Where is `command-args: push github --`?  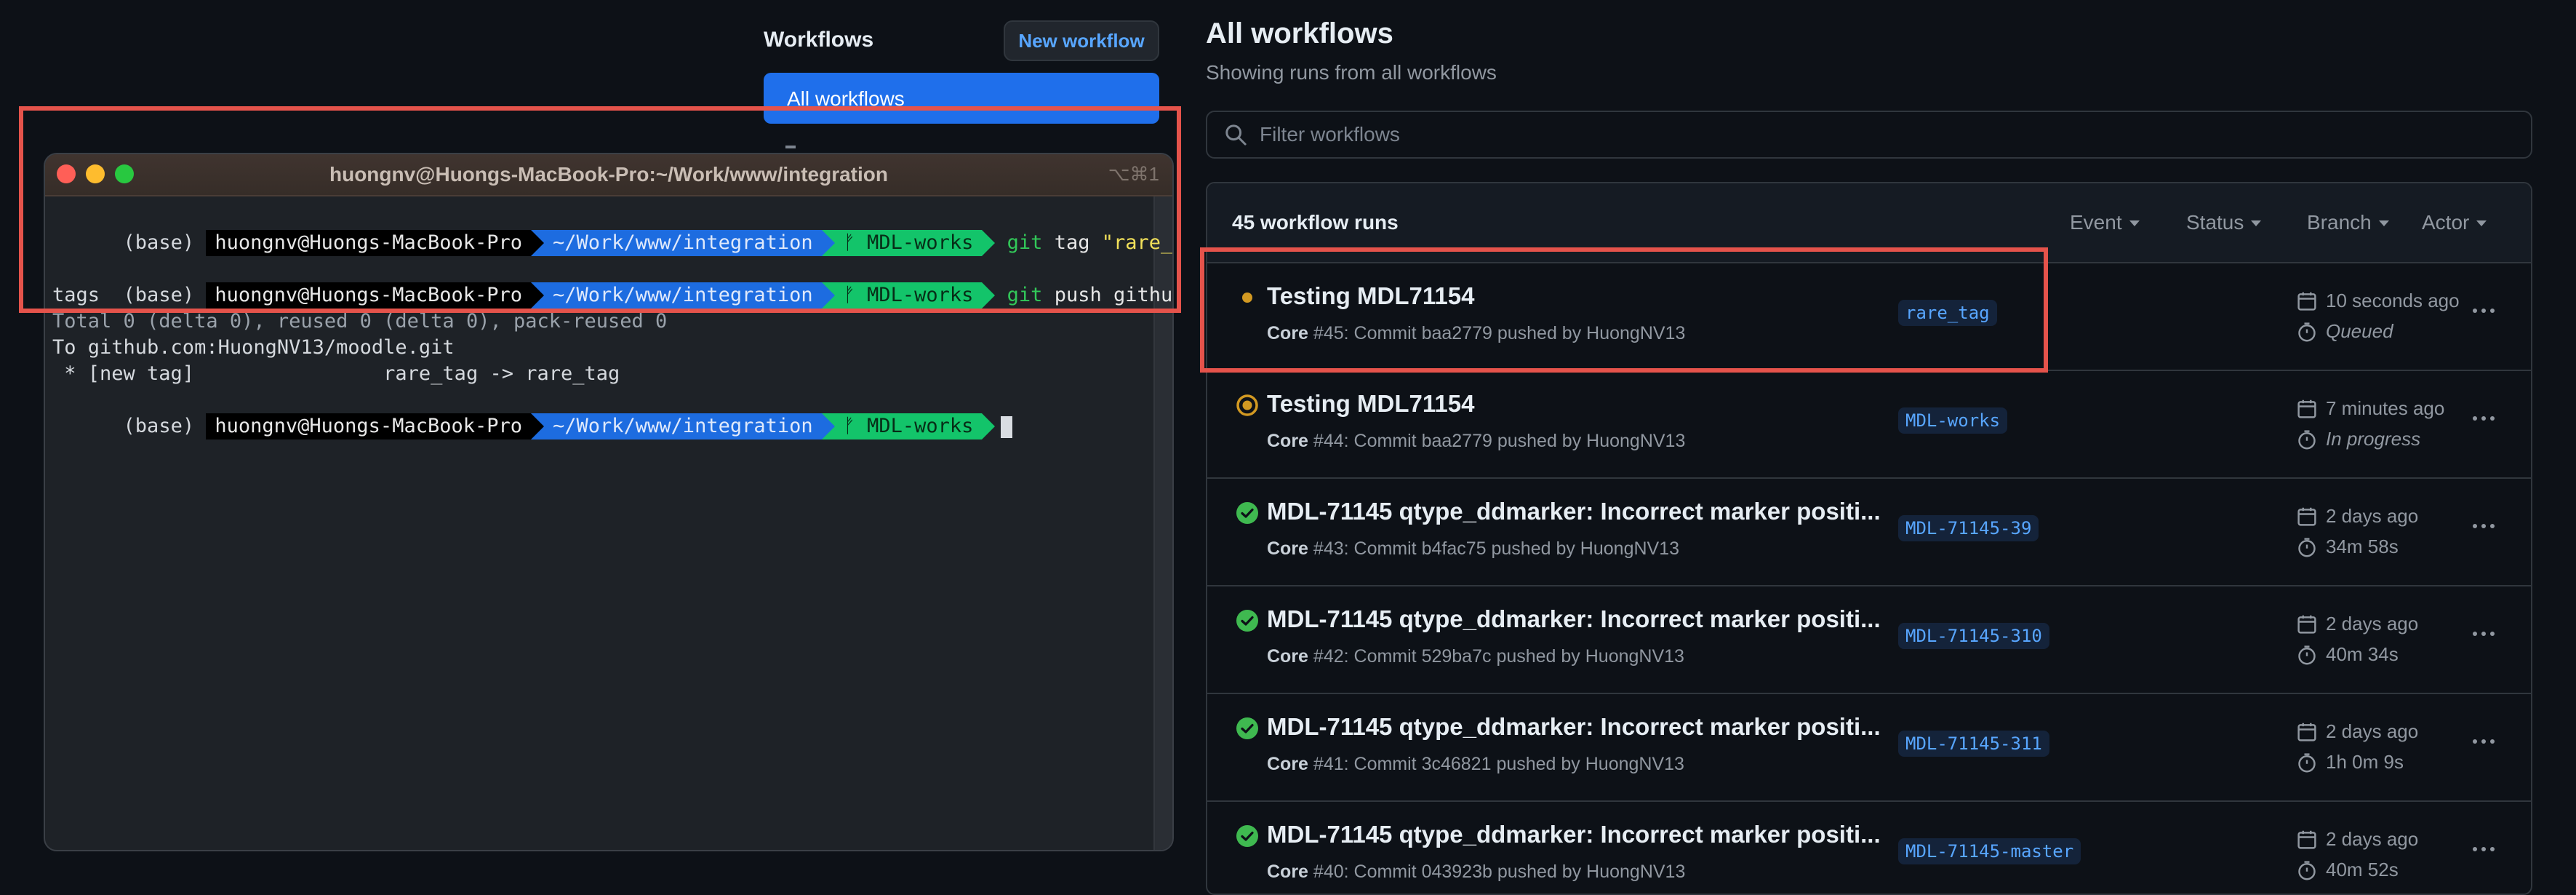 command-args: push github -- is located at coordinates (1113, 295).